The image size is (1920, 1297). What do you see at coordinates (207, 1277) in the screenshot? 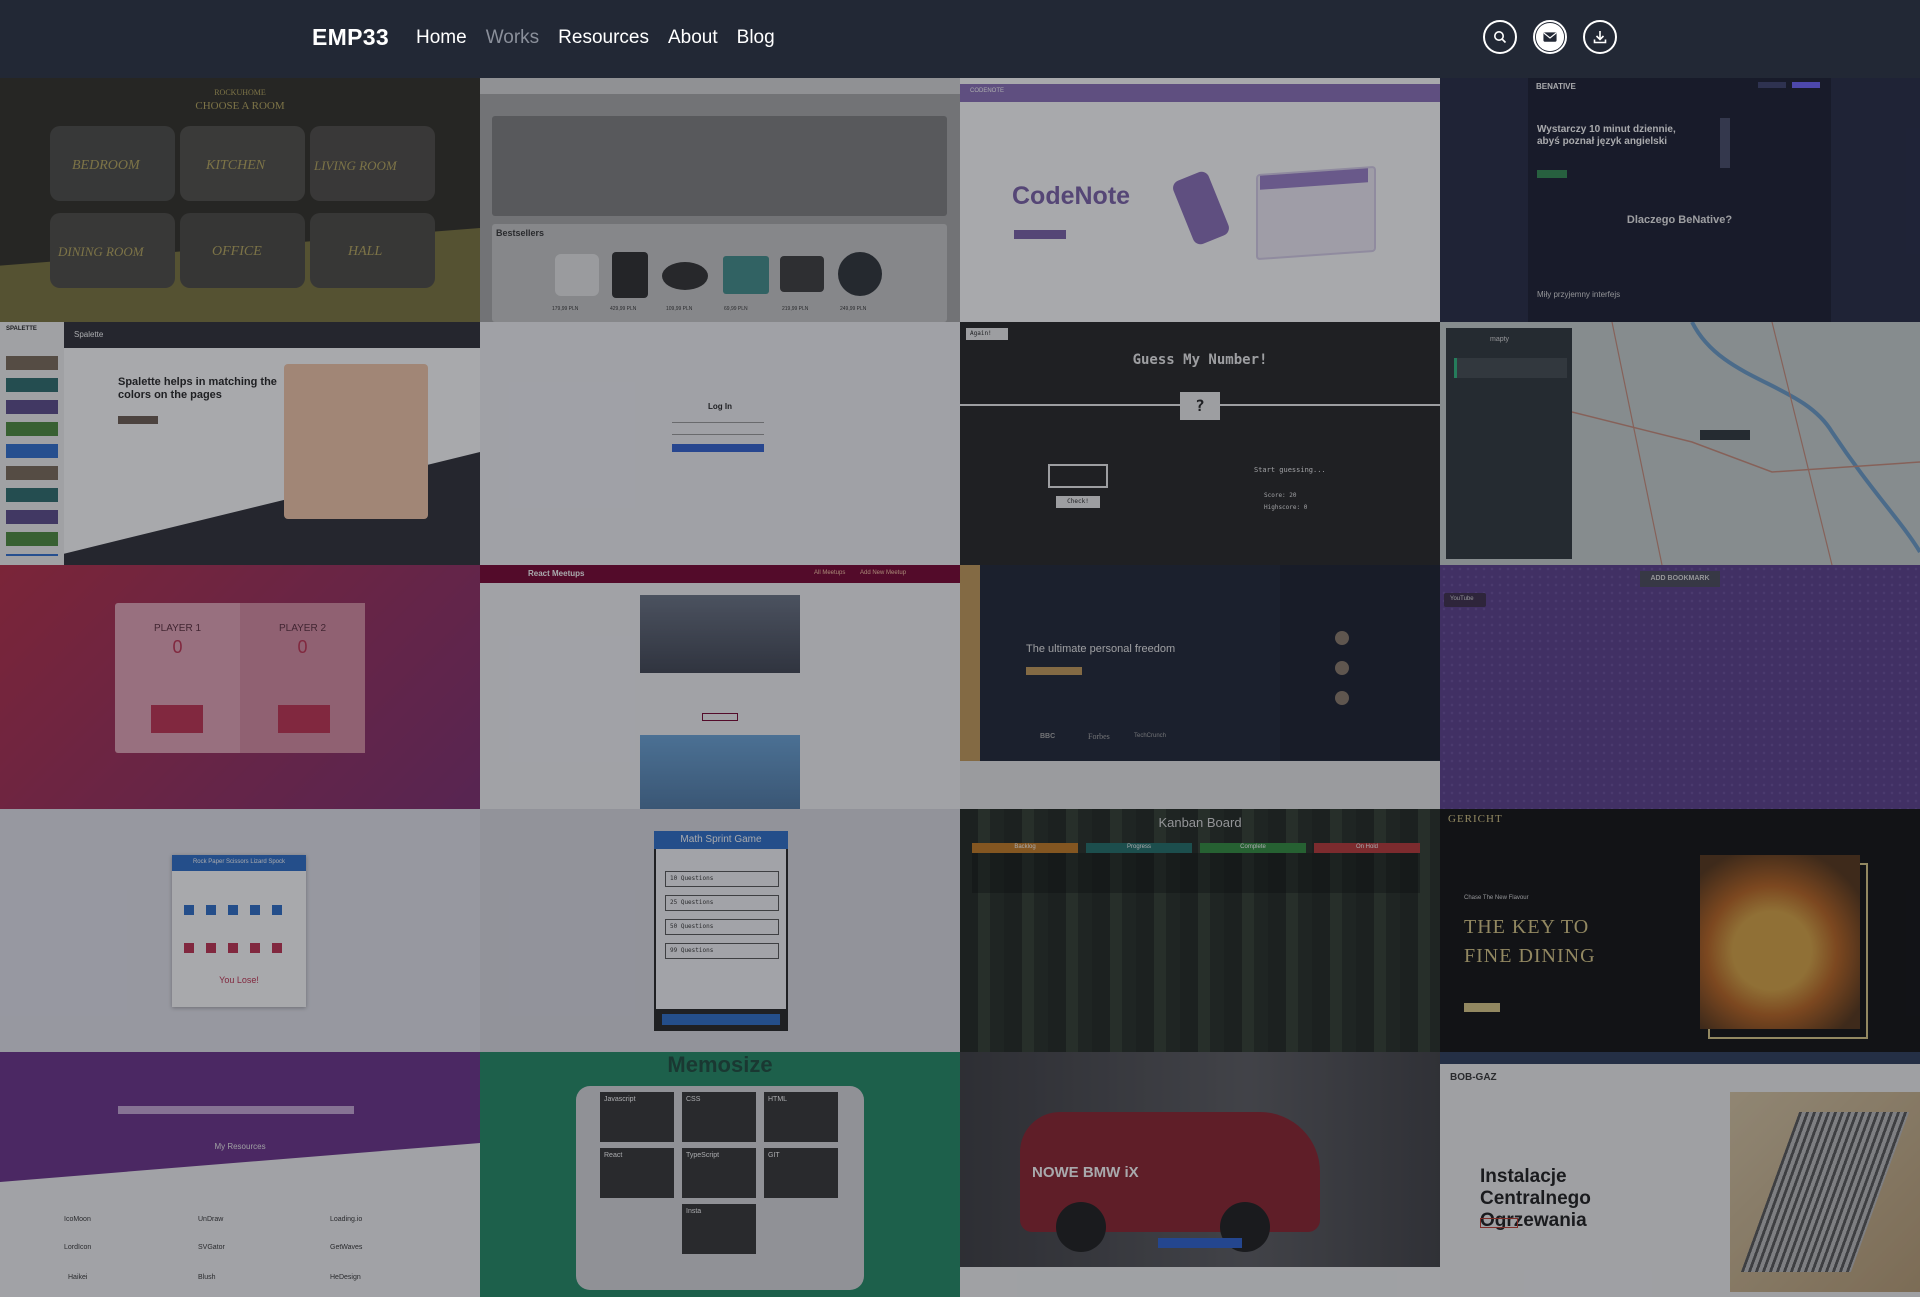
I see `resource-item: Blush` at bounding box center [207, 1277].